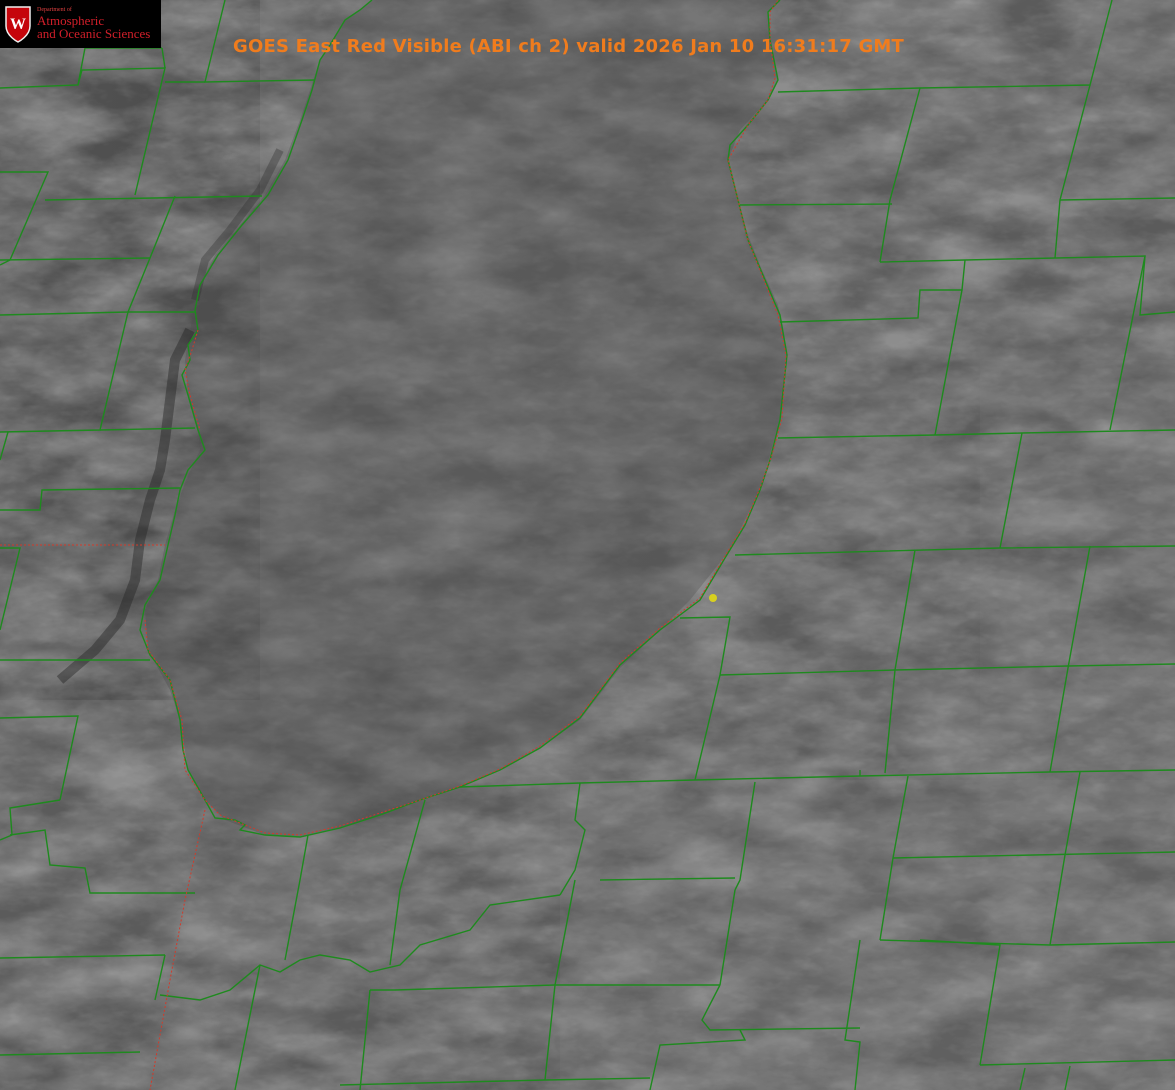 This screenshot has height=1090, width=1175. I want to click on logo-line-1: Atmospheric, so click(71, 20).